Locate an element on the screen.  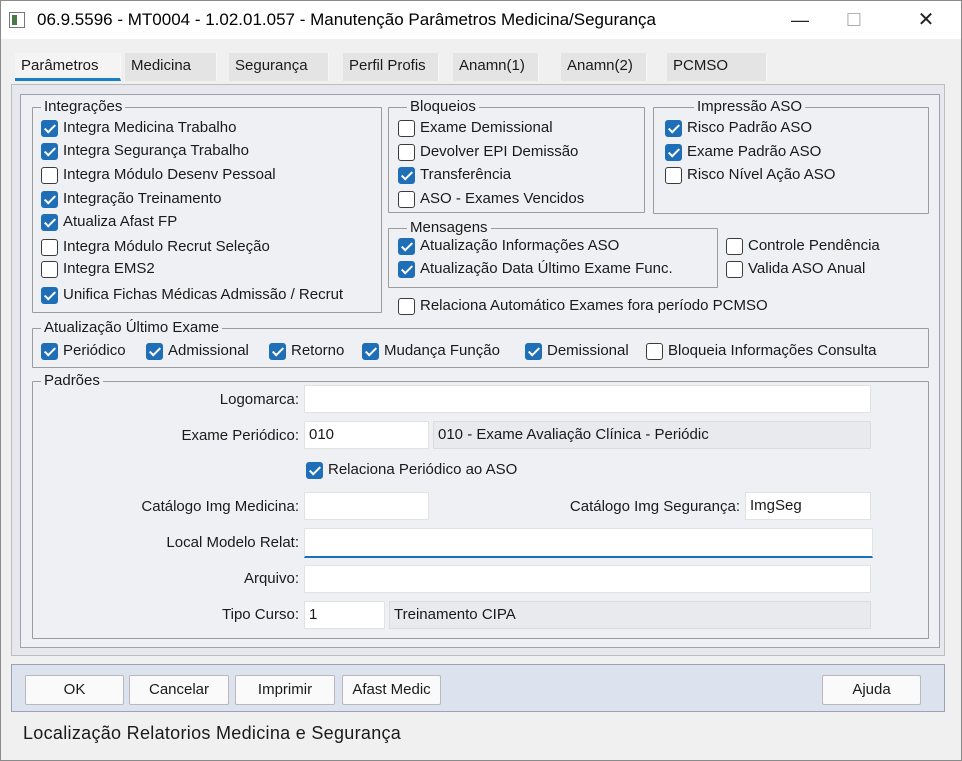
local-modelo-input is located at coordinates (588, 543).